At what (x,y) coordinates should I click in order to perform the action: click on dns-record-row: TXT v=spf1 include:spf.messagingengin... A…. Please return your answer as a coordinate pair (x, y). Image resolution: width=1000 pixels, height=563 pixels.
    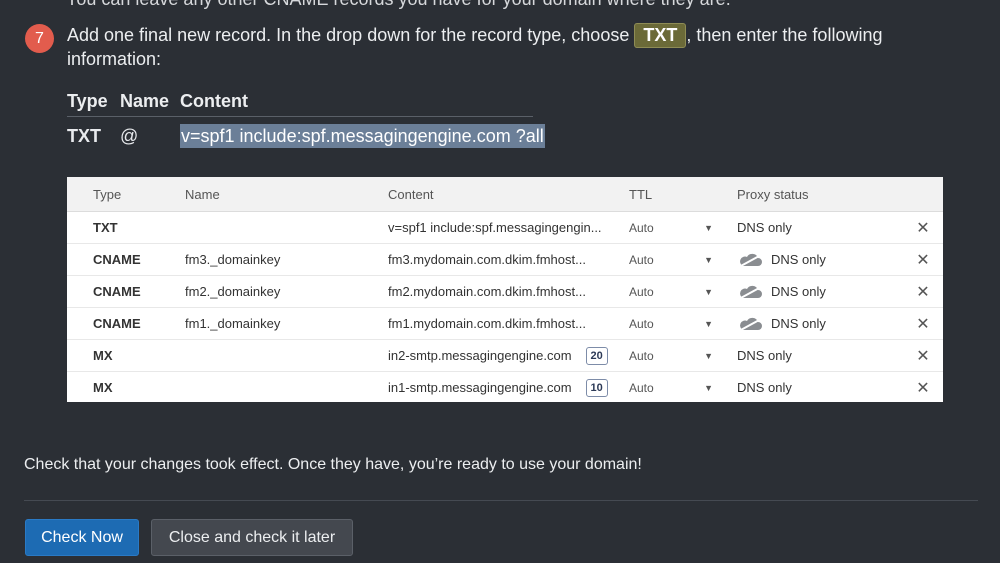
    Looking at the image, I should click on (505, 228).